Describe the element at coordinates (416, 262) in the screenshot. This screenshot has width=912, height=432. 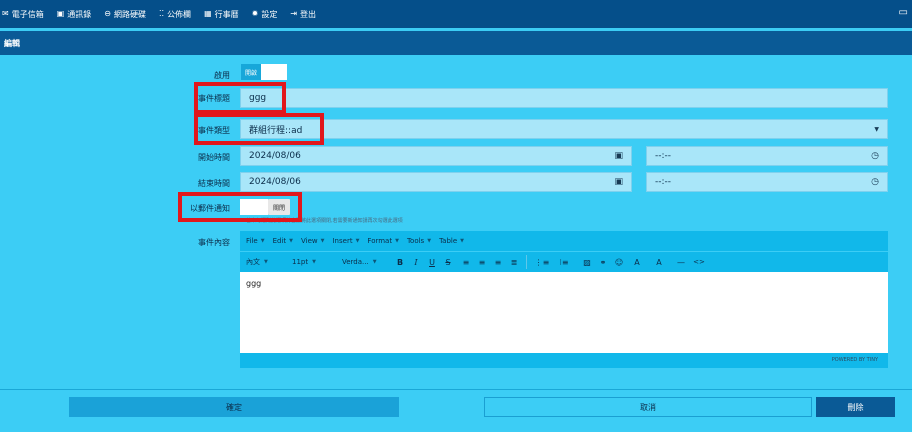
I see `italic-icon: I` at that location.